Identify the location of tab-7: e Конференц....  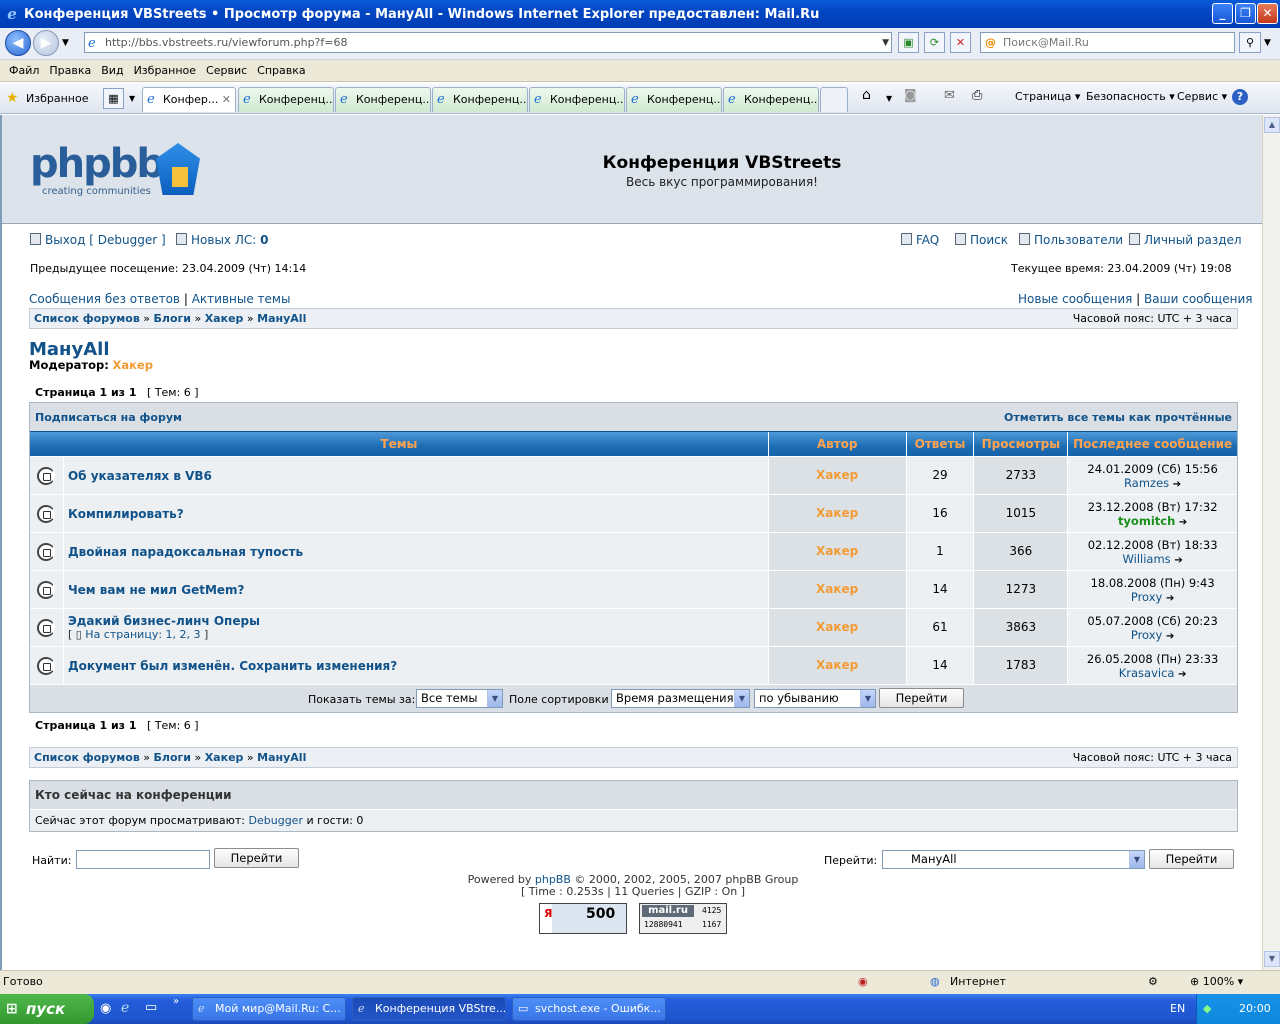
(771, 99).